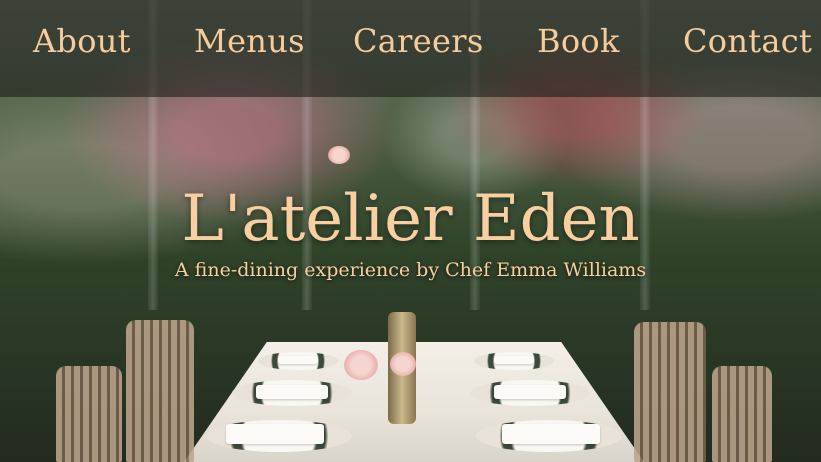  Describe the element at coordinates (249, 41) in the screenshot. I see `nav-link-menus: Menus` at that location.